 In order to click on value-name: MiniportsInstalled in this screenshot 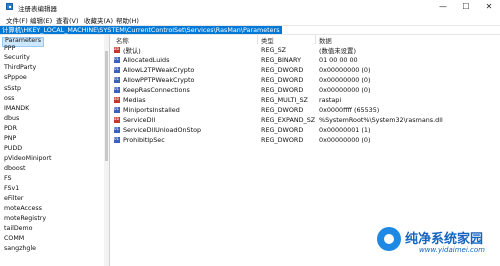, I will do `click(151, 110)`.